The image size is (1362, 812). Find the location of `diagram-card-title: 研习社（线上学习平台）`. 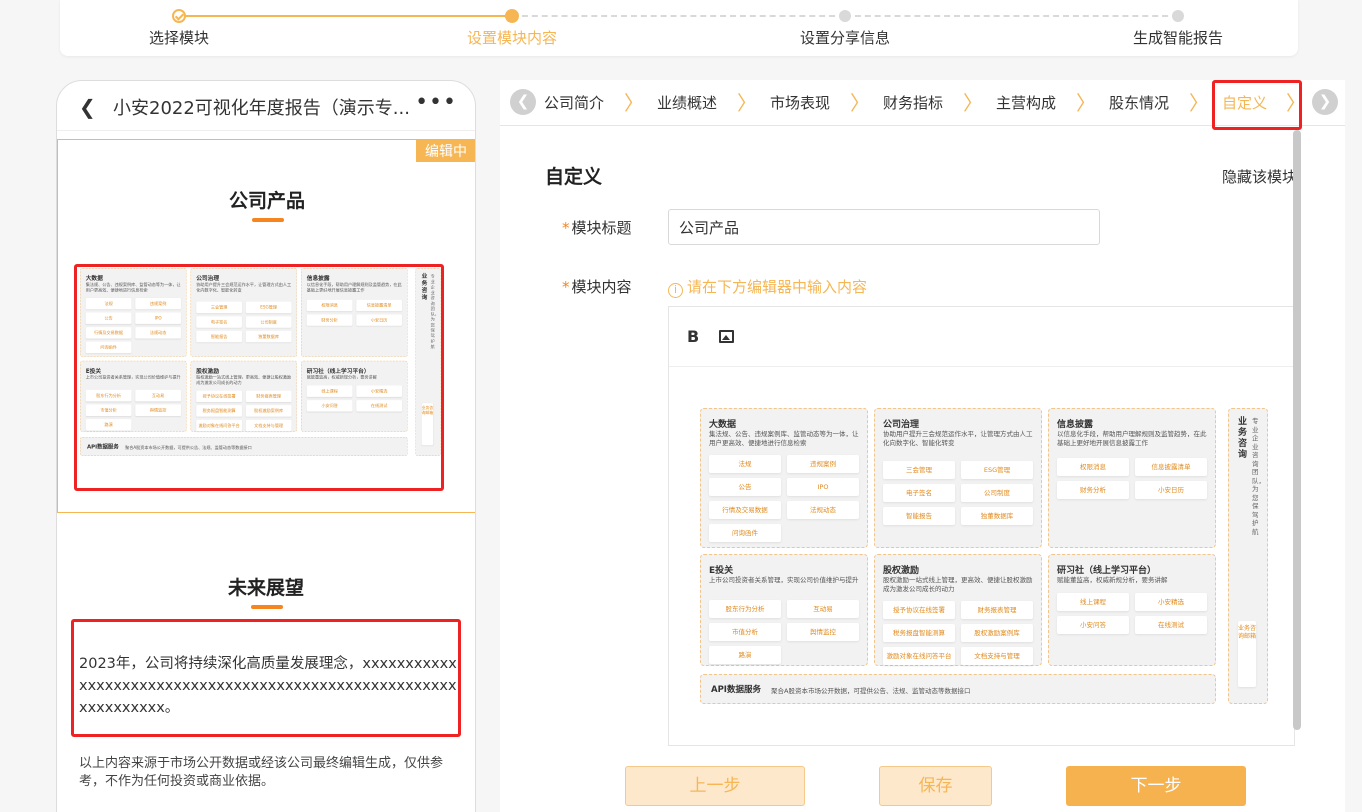

diagram-card-title: 研习社（线上学习平台） is located at coordinates (1107, 571).